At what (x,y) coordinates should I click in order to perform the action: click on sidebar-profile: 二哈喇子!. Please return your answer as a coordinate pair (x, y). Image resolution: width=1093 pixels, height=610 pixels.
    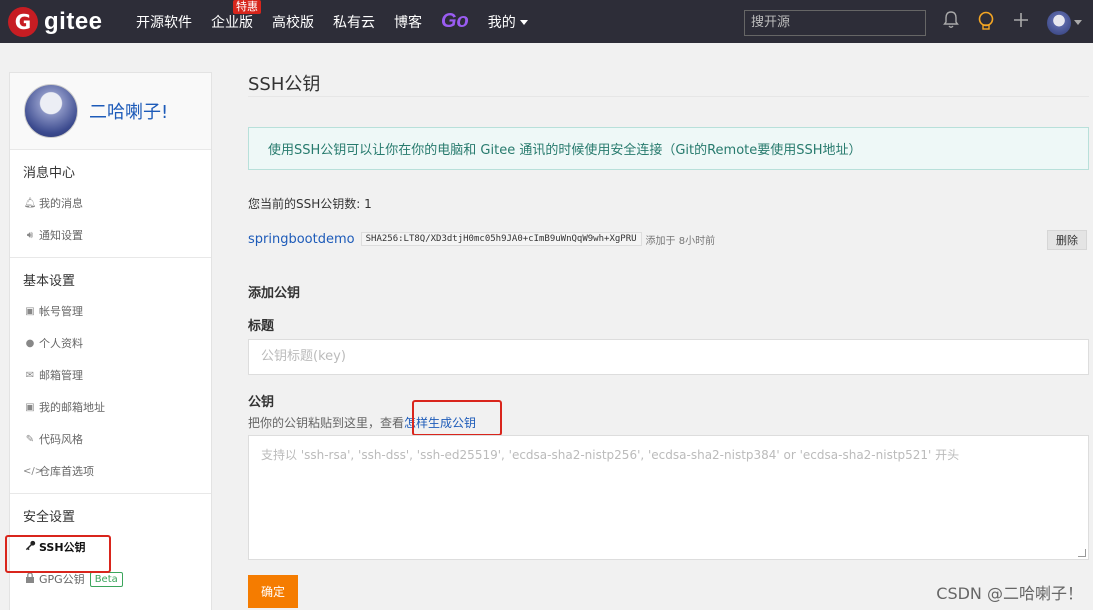
    Looking at the image, I should click on (110, 111).